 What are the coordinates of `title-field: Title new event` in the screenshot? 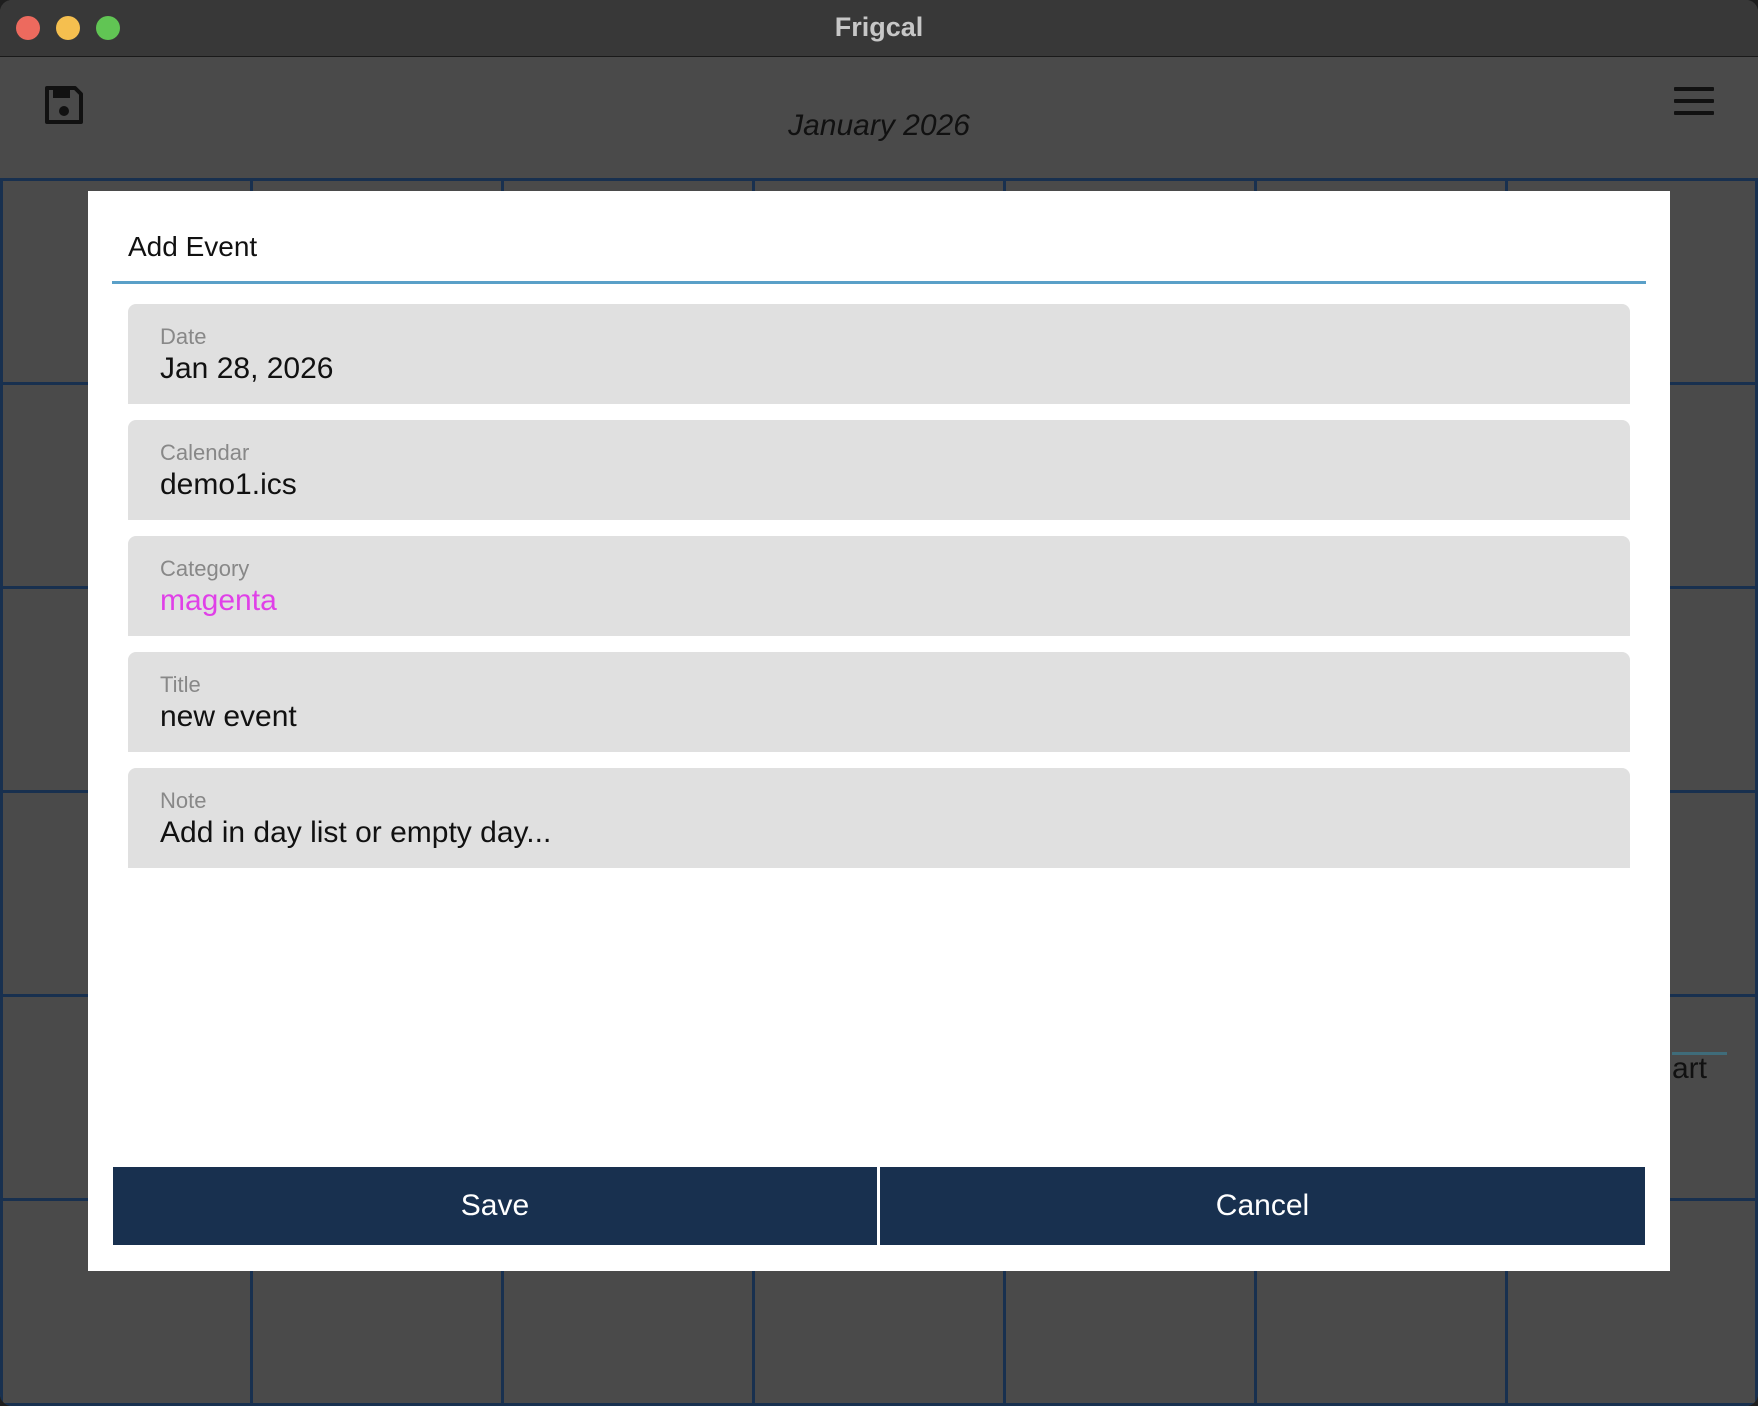 It's located at (879, 702).